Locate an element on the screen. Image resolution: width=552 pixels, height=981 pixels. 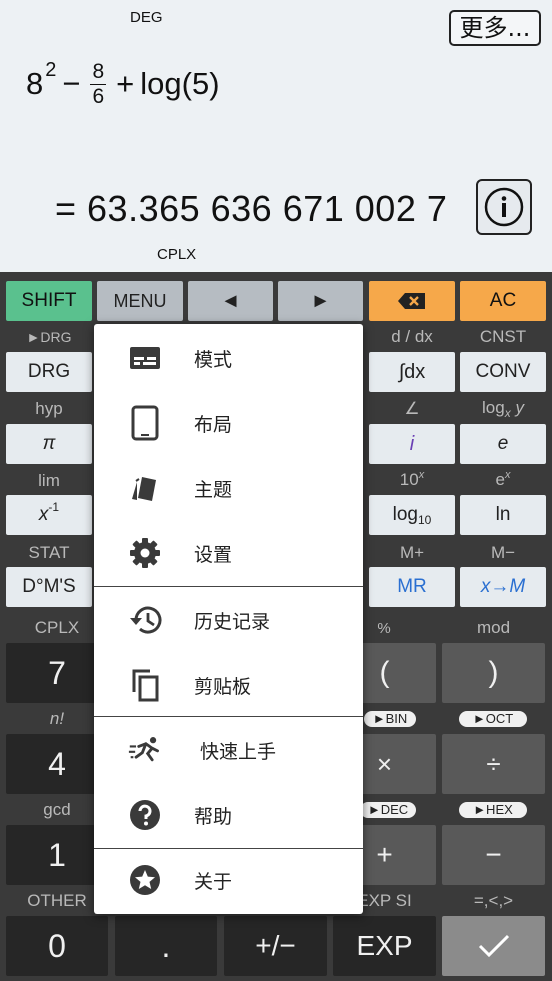
constants-label: CNST is located at coordinates (503, 336).